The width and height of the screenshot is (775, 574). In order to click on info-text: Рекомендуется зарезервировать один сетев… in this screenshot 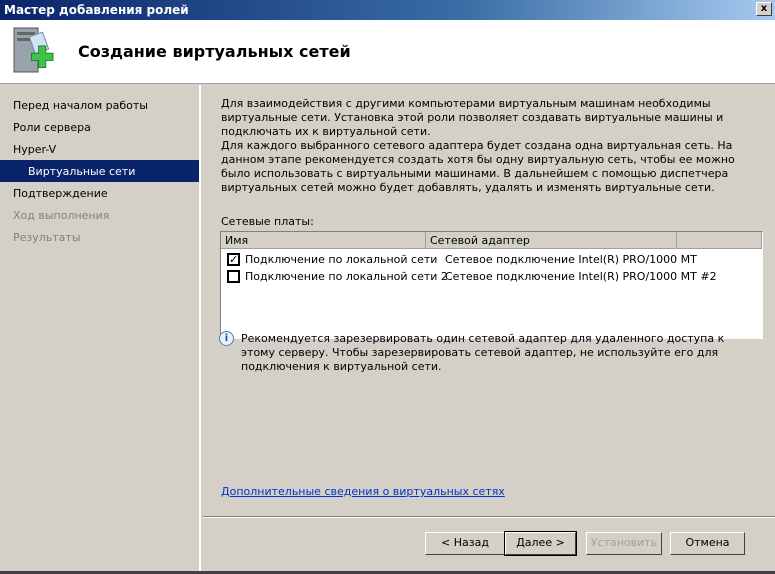, I will do `click(483, 352)`.